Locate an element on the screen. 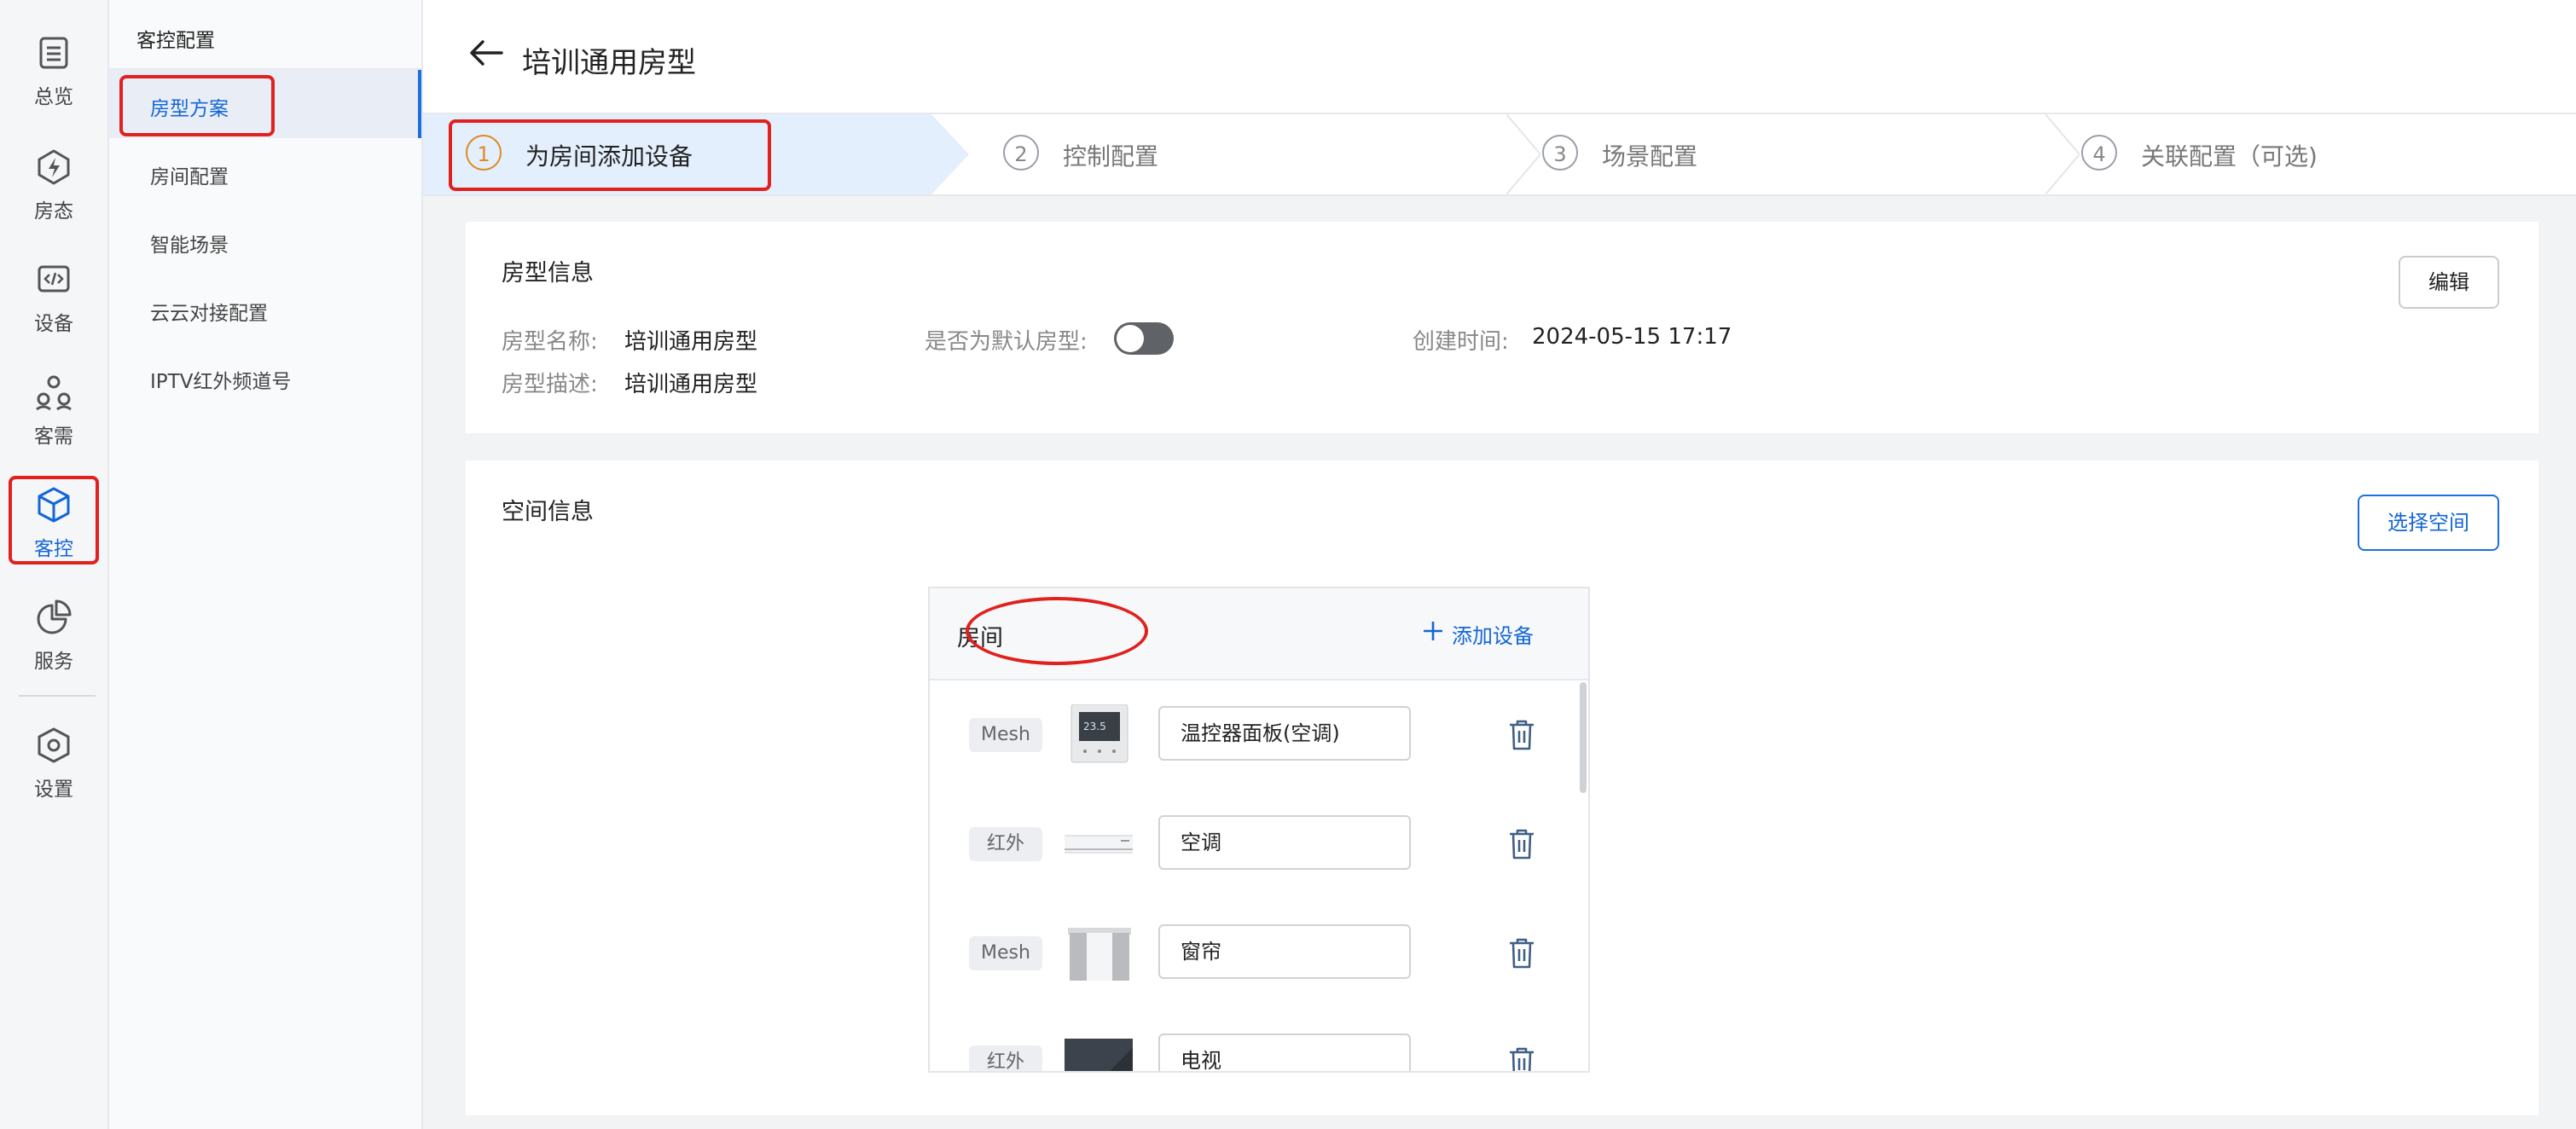 The image size is (2576, 1129). section-title: 空间信息 is located at coordinates (548, 512).